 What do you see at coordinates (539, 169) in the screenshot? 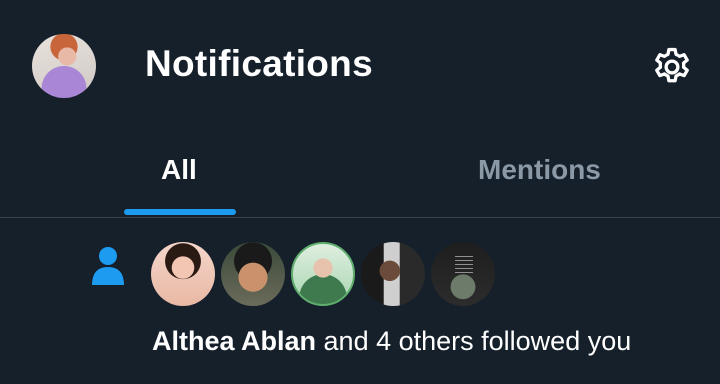
I see `tab-mentions-label: Mentions` at bounding box center [539, 169].